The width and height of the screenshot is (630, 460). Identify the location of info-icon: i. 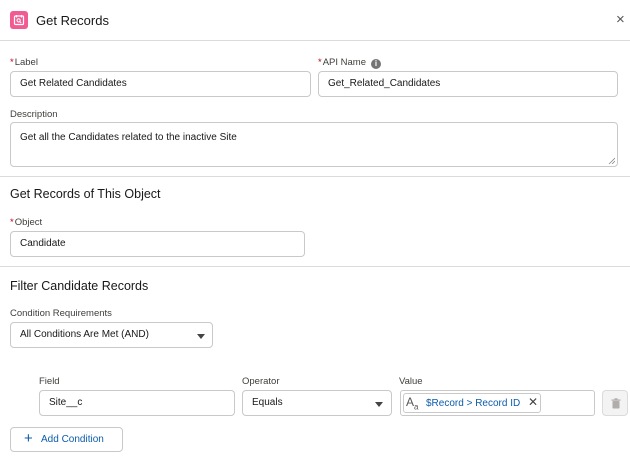
(376, 64).